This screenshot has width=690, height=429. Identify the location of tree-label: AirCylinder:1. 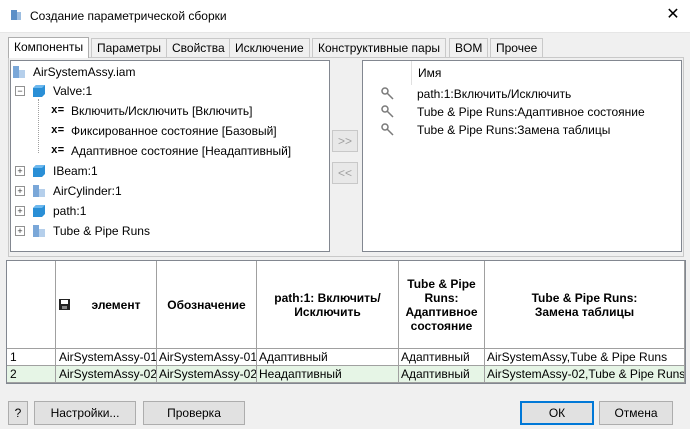
(87, 191).